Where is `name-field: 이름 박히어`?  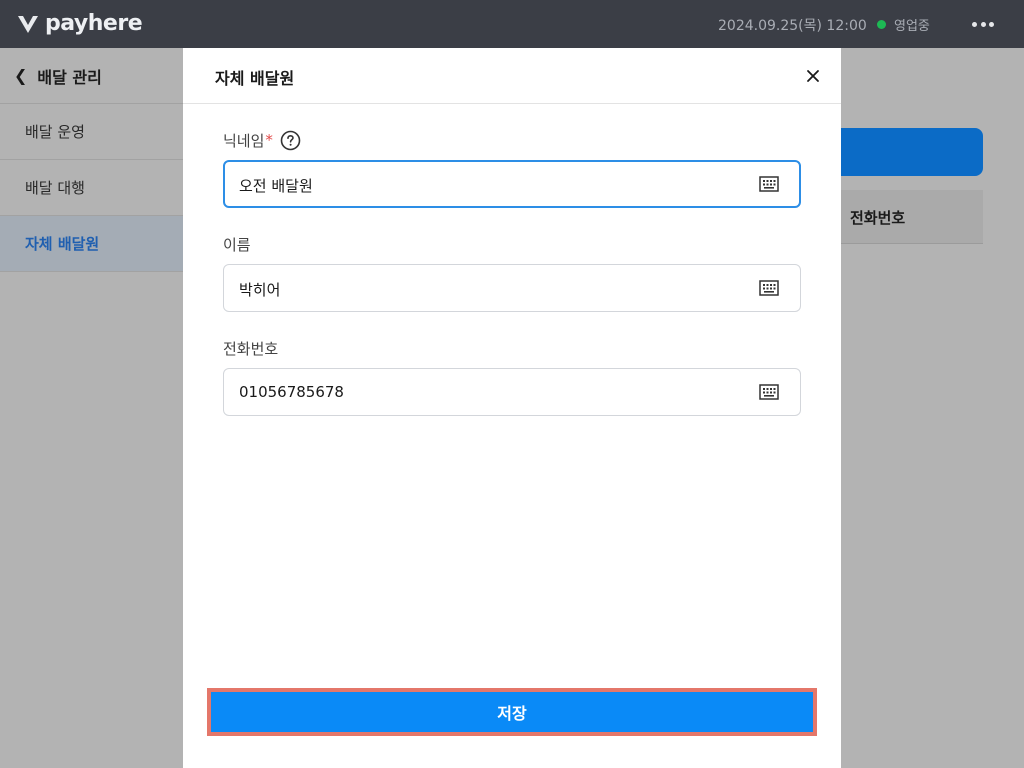 name-field: 이름 박히어 is located at coordinates (512, 272).